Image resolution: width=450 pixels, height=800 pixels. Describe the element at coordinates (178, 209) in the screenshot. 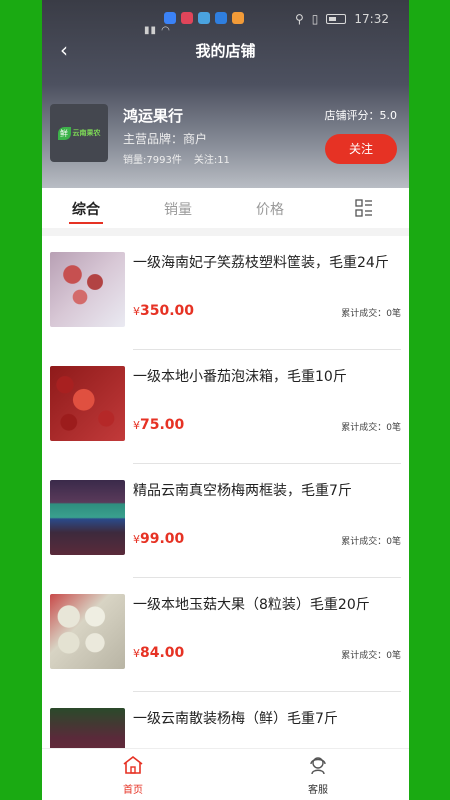

I see `tab-sales: 销量` at that location.